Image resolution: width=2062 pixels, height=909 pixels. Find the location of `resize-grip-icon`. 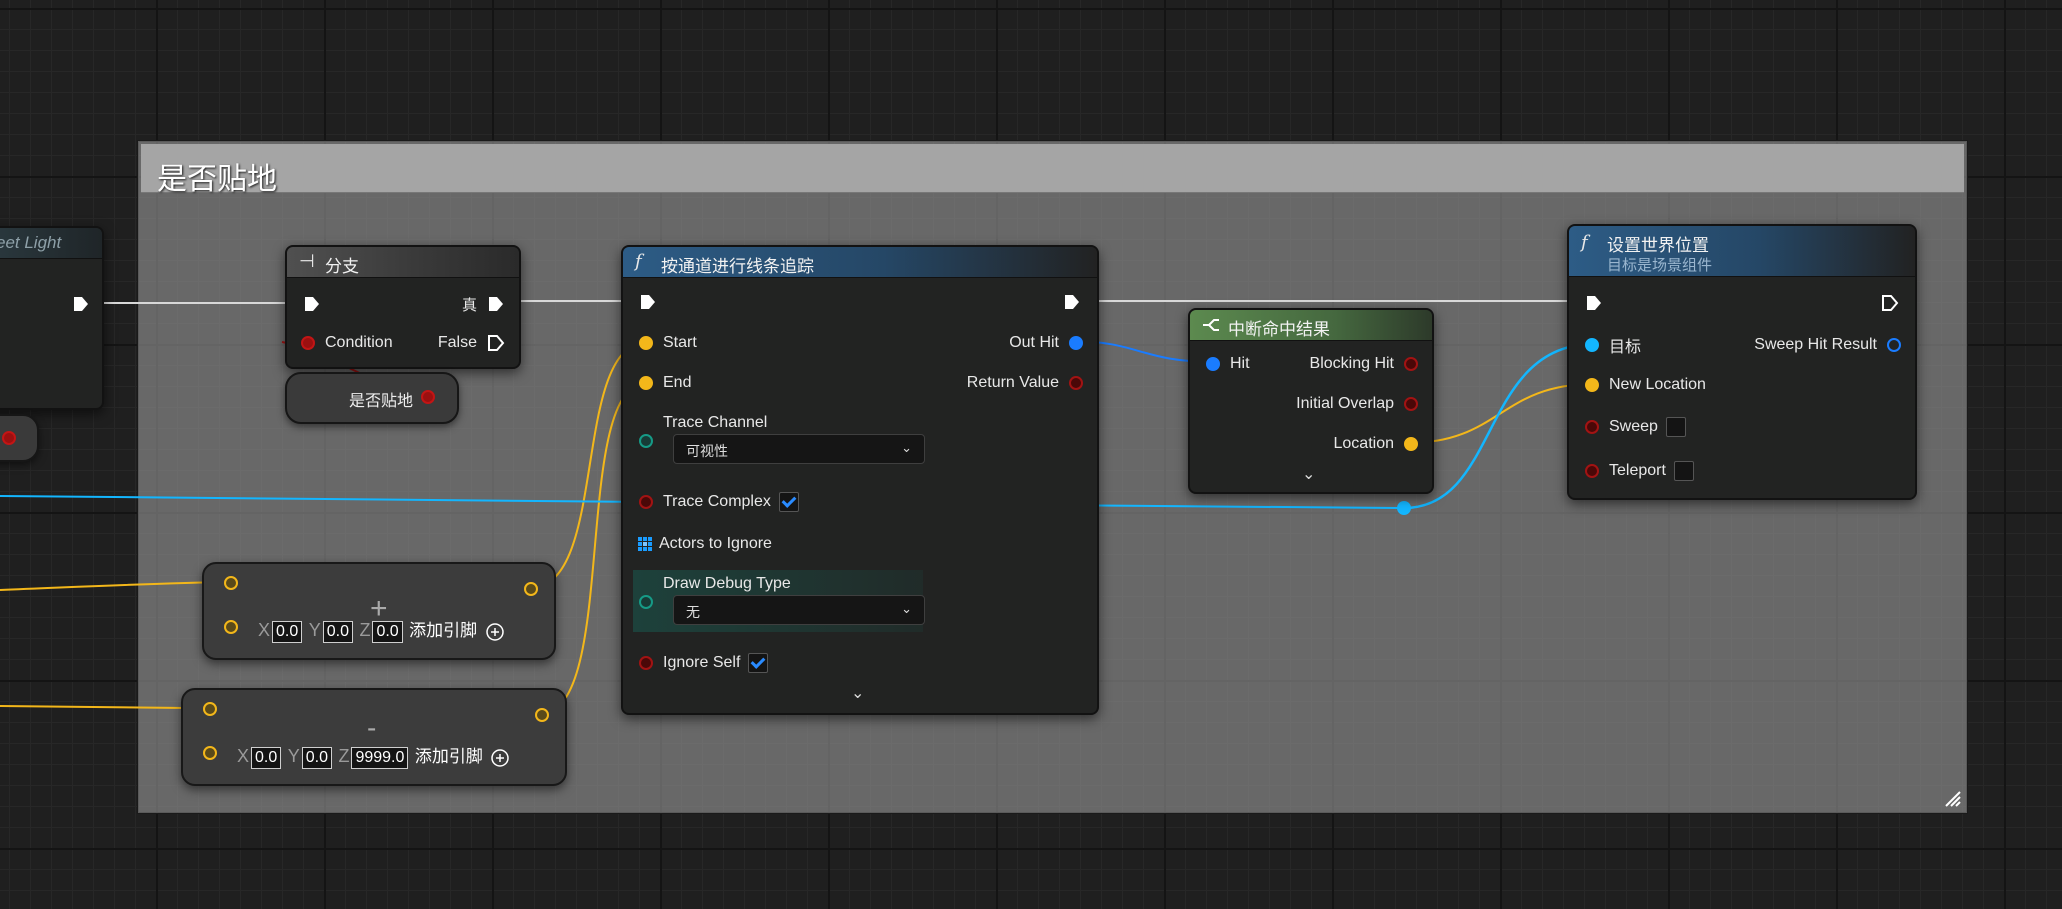

resize-grip-icon is located at coordinates (1952, 798).